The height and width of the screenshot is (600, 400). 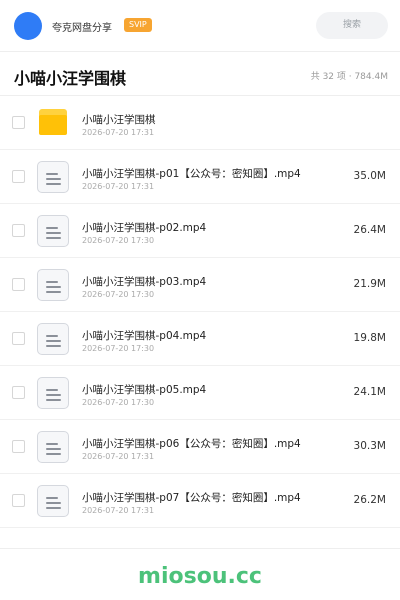 I want to click on share-name: 夸克网盘分享, so click(x=82, y=28).